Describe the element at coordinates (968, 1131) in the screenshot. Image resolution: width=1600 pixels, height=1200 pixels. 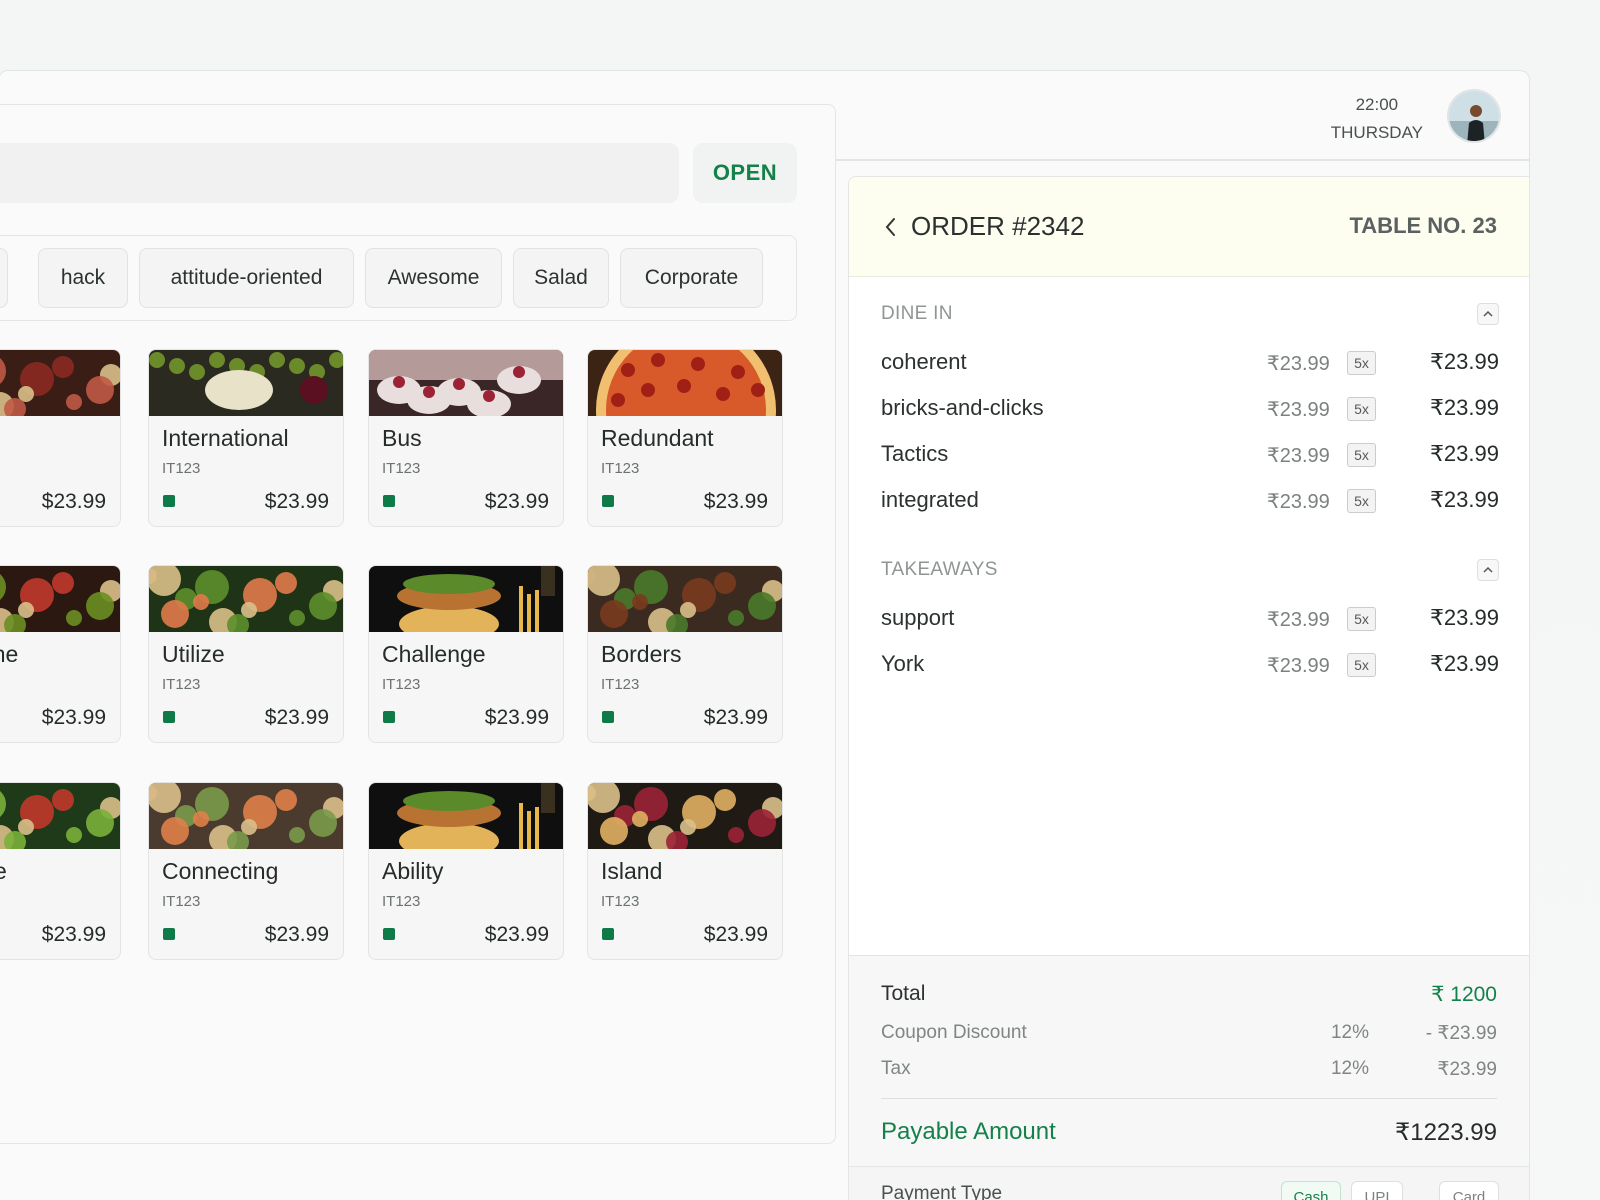
I see `payable-label: Payable Amount` at that location.